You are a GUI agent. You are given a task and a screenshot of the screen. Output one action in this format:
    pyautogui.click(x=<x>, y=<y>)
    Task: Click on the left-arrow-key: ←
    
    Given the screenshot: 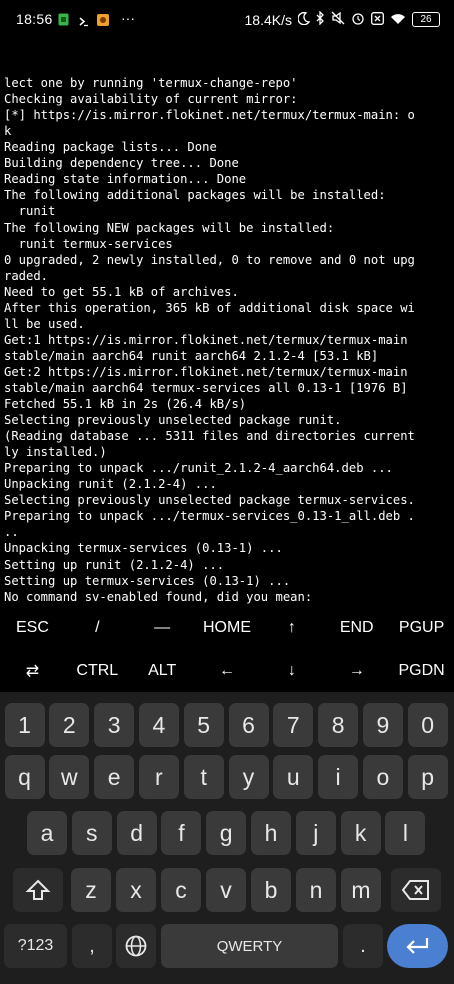 What is the action you would take?
    pyautogui.click(x=227, y=670)
    